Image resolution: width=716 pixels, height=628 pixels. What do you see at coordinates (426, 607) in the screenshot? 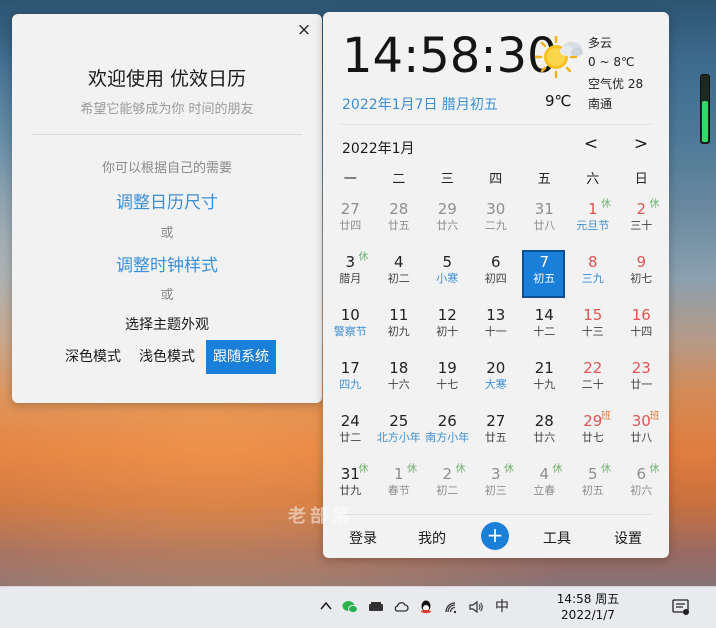
I see `qq-icon` at bounding box center [426, 607].